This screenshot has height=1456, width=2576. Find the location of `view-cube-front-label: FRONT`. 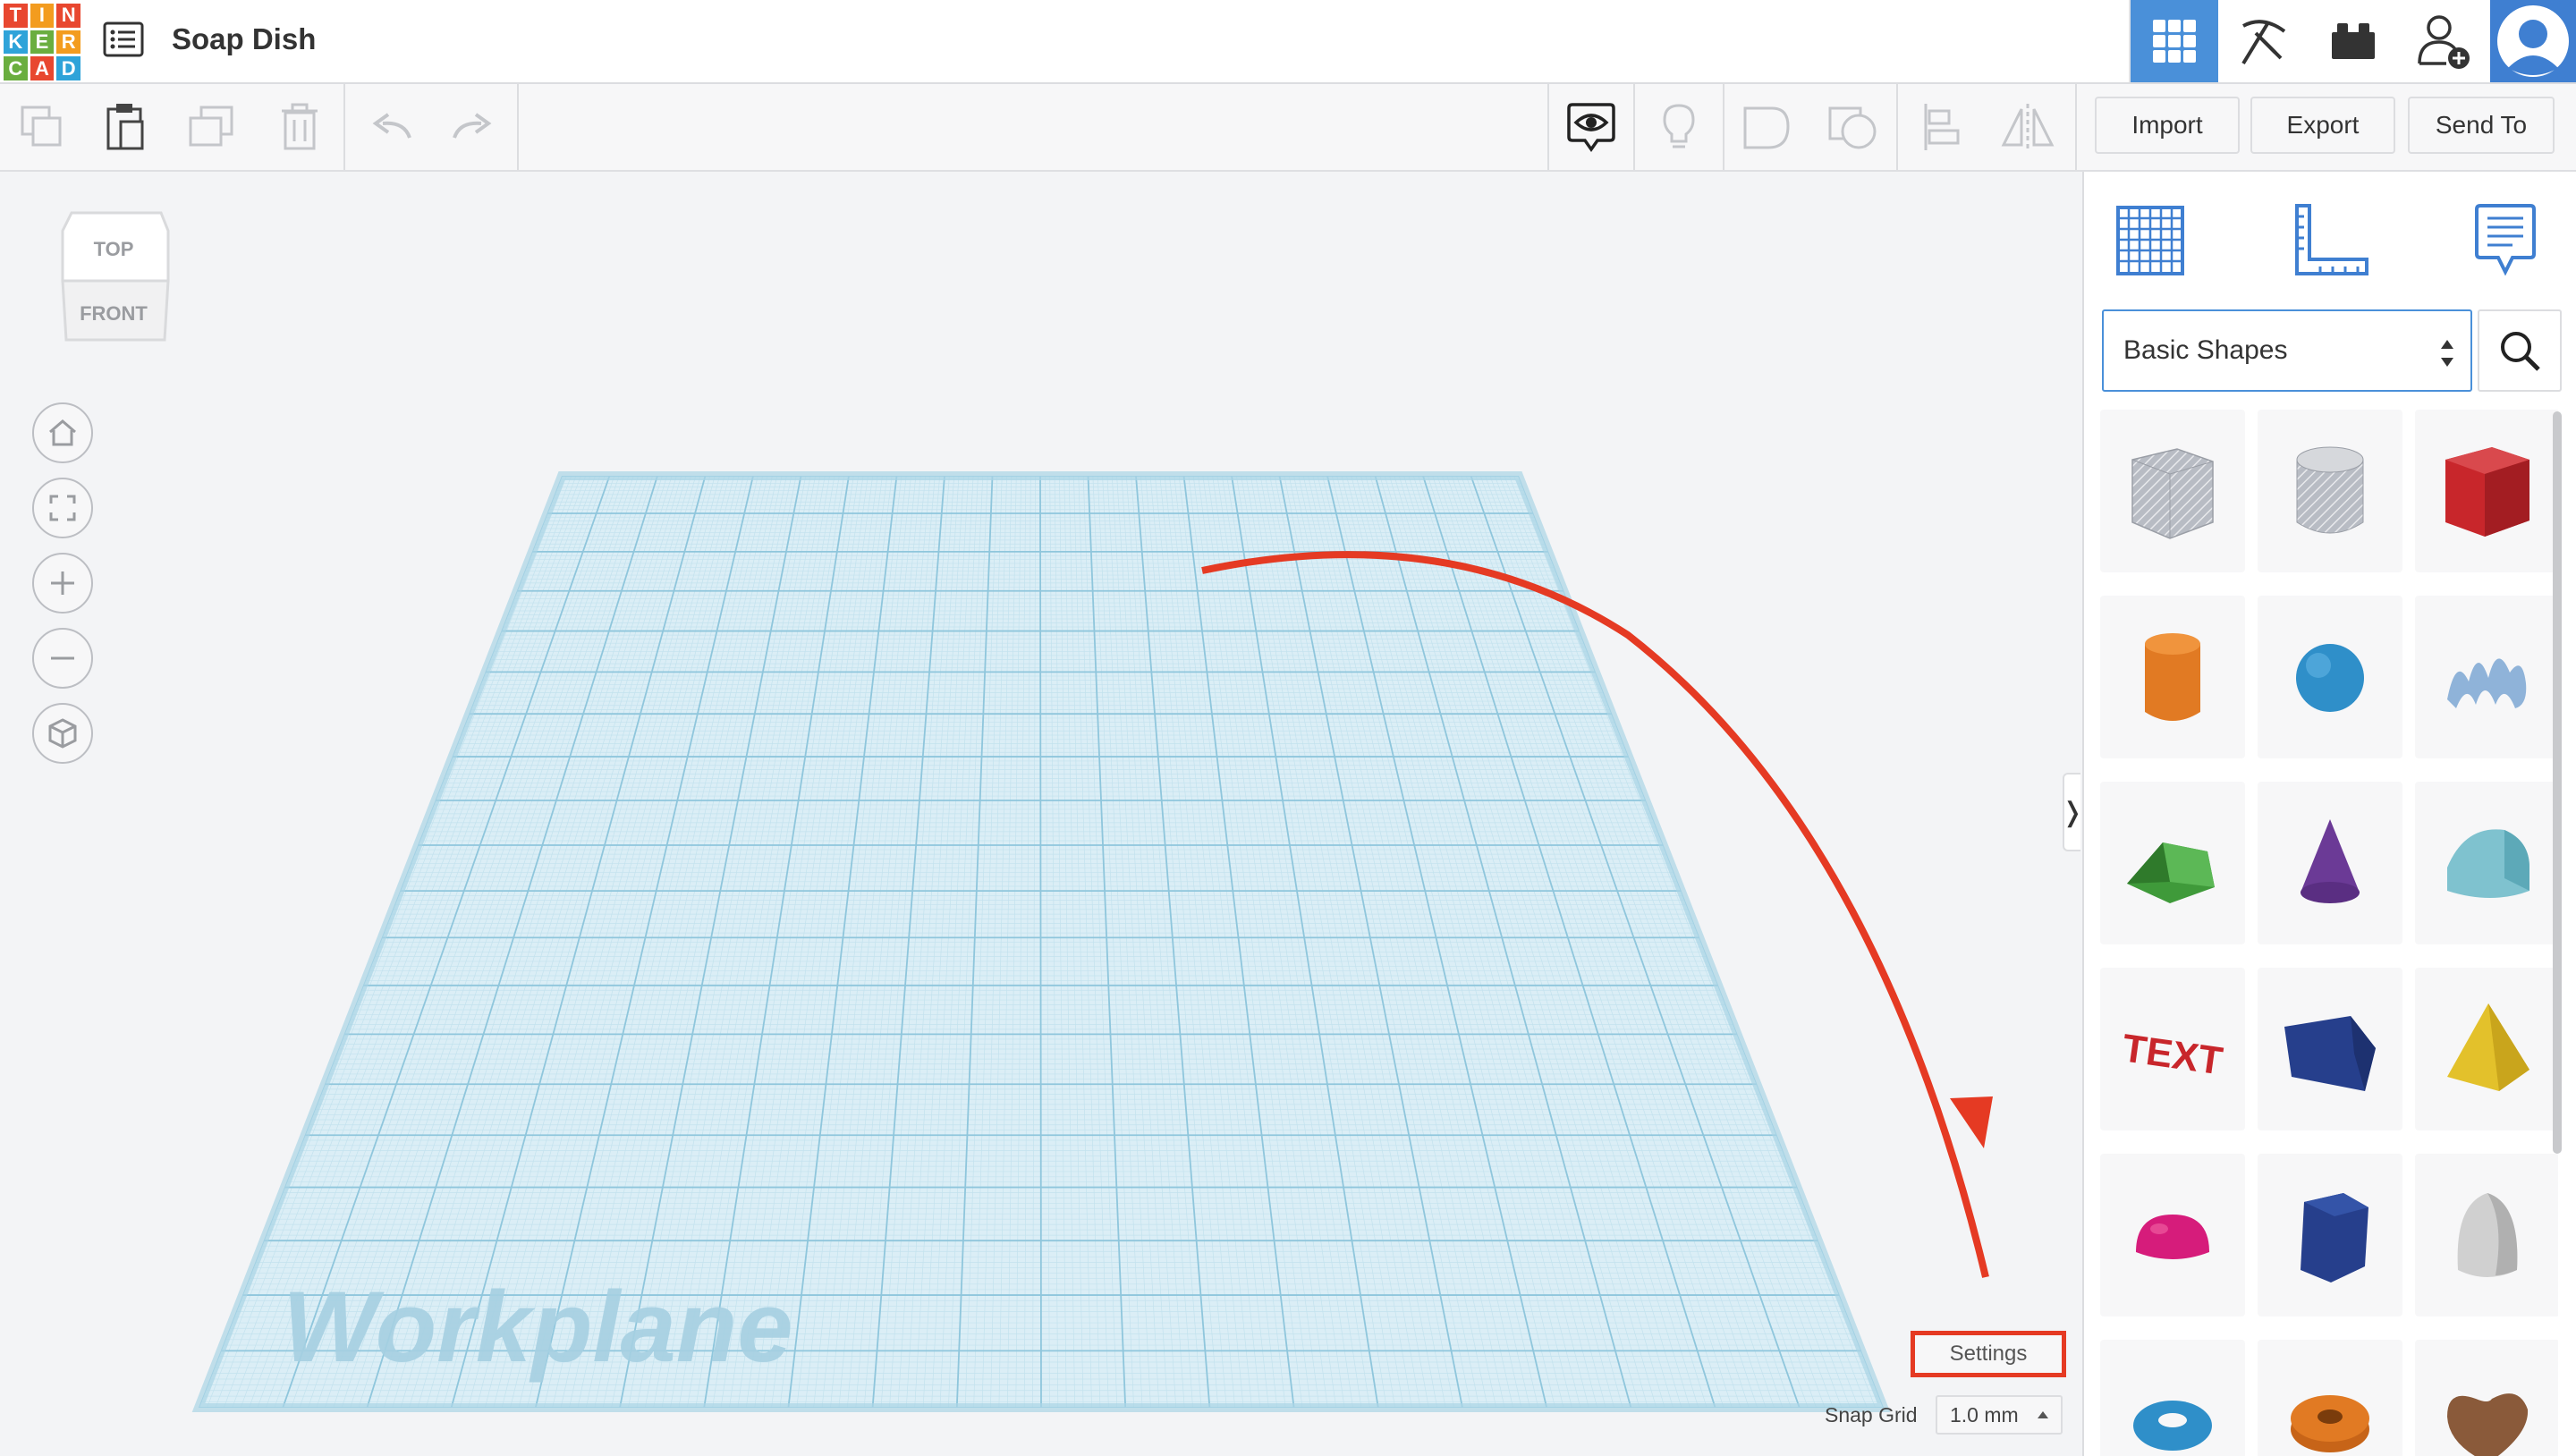

view-cube-front-label: FRONT is located at coordinates (114, 313).